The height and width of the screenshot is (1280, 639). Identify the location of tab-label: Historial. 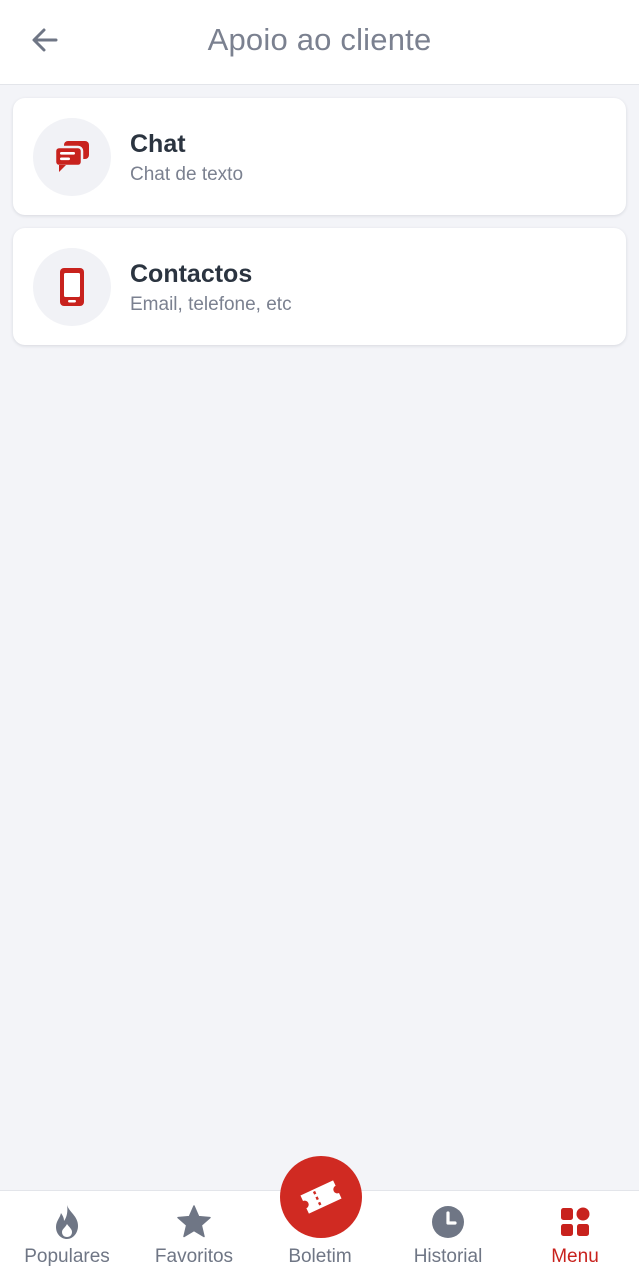
(448, 1256).